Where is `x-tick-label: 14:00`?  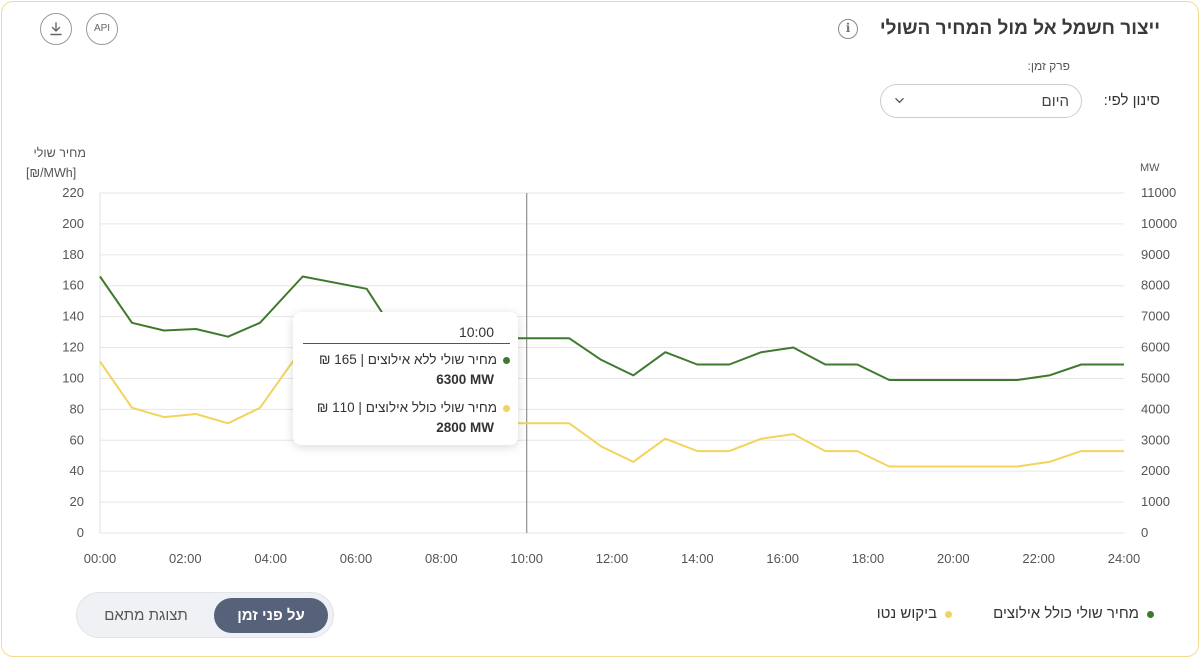
x-tick-label: 14:00 is located at coordinates (697, 558).